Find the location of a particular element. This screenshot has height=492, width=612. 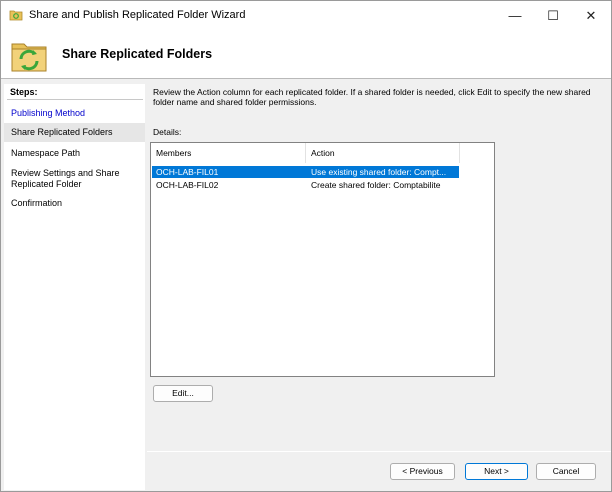

member-cell: OCH-LAB-FIL01 is located at coordinates (187, 172).